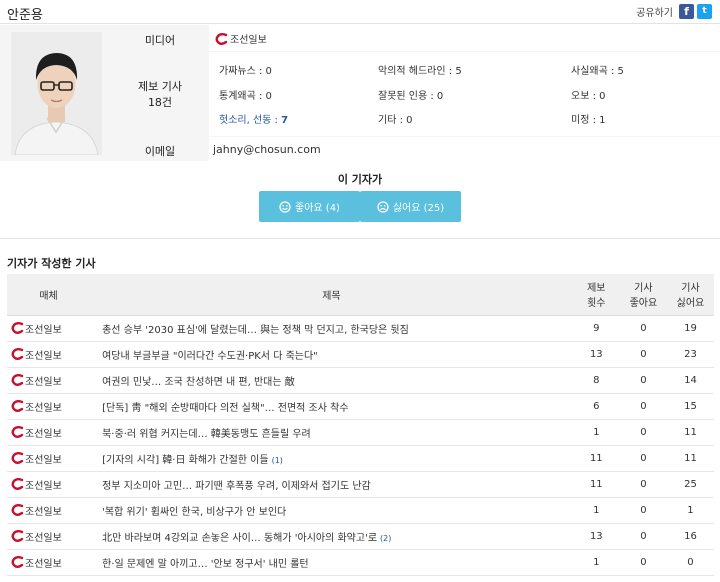 The height and width of the screenshot is (582, 720). Describe the element at coordinates (185, 460) in the screenshot. I see `article-title-link: [기자의 시각] 韓·日 화해가 간절한 이들` at that location.